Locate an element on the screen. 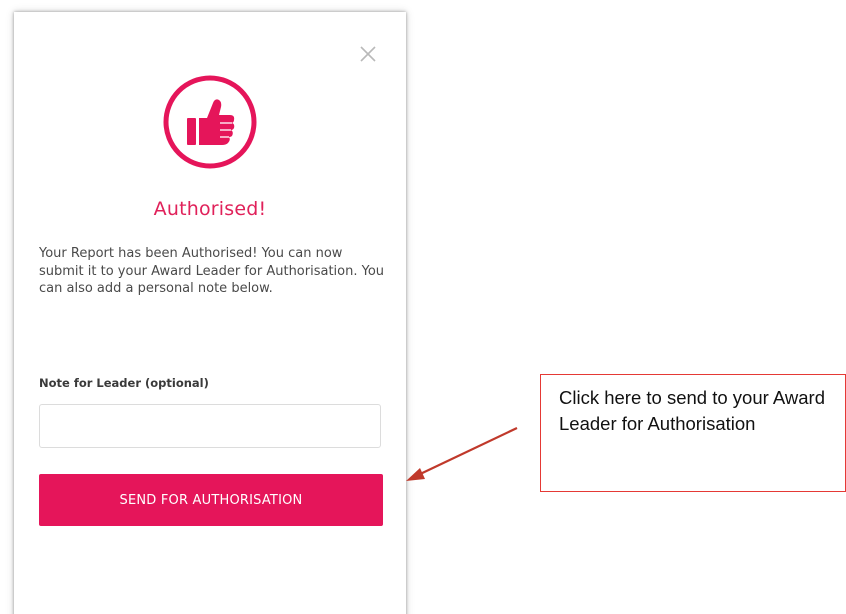 This screenshot has height=614, width=846. dialog-title: Authorised! is located at coordinates (210, 209).